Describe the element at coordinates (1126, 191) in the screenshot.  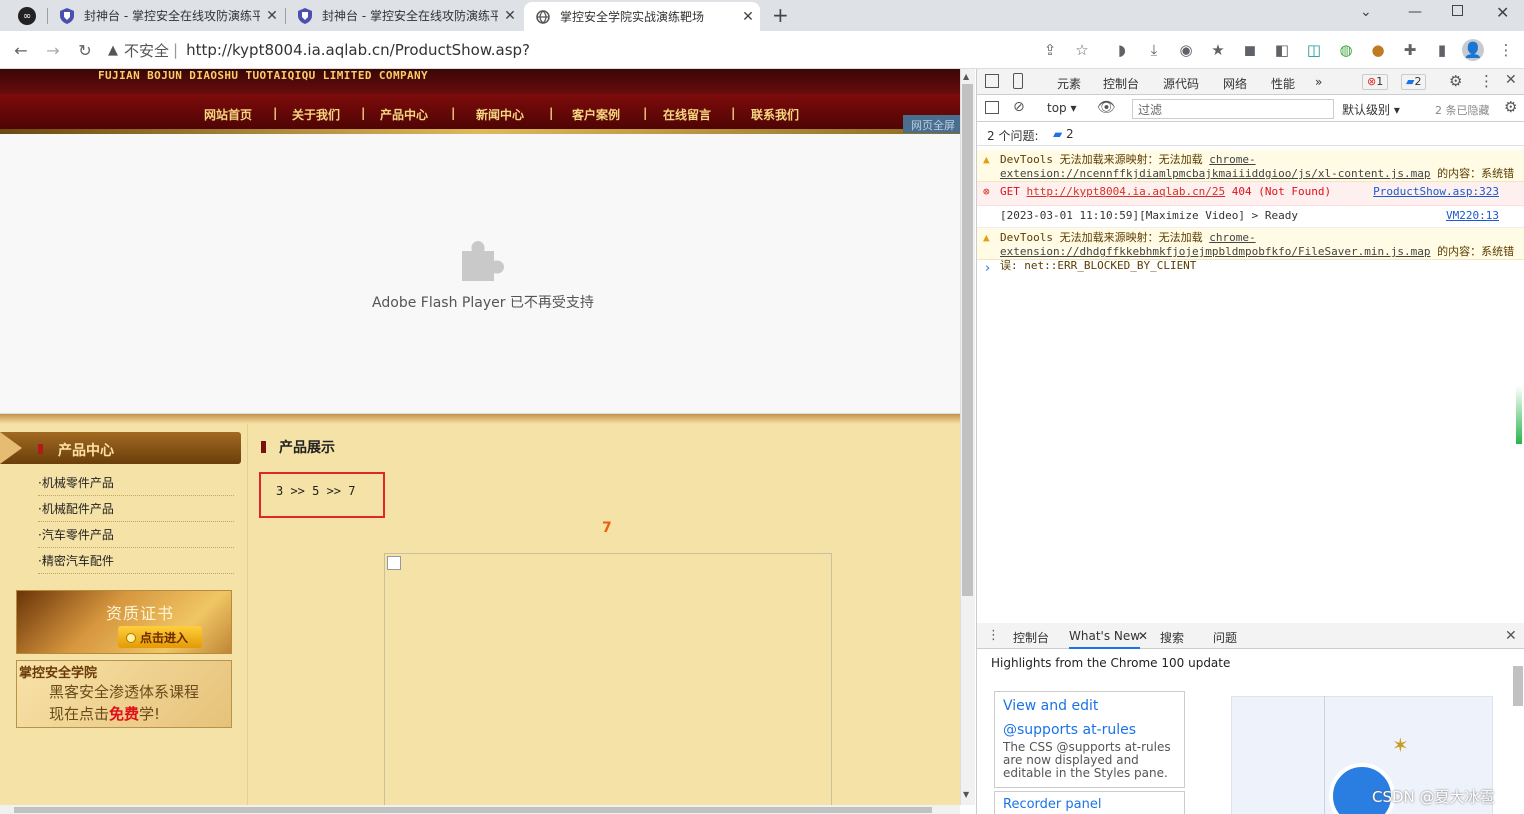
I see `console-error-1-link: http://kypt8004.ia.aqlab.cn/25` at that location.